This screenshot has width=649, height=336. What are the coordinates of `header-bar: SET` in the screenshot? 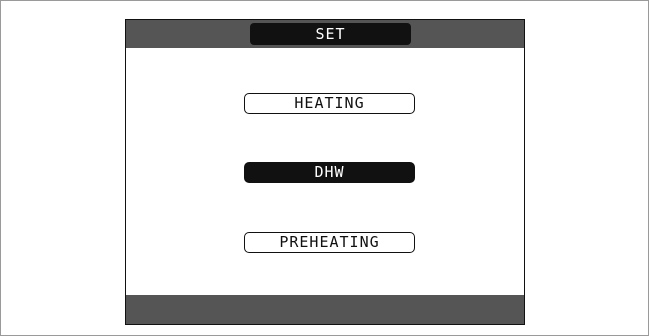 It's located at (325, 34).